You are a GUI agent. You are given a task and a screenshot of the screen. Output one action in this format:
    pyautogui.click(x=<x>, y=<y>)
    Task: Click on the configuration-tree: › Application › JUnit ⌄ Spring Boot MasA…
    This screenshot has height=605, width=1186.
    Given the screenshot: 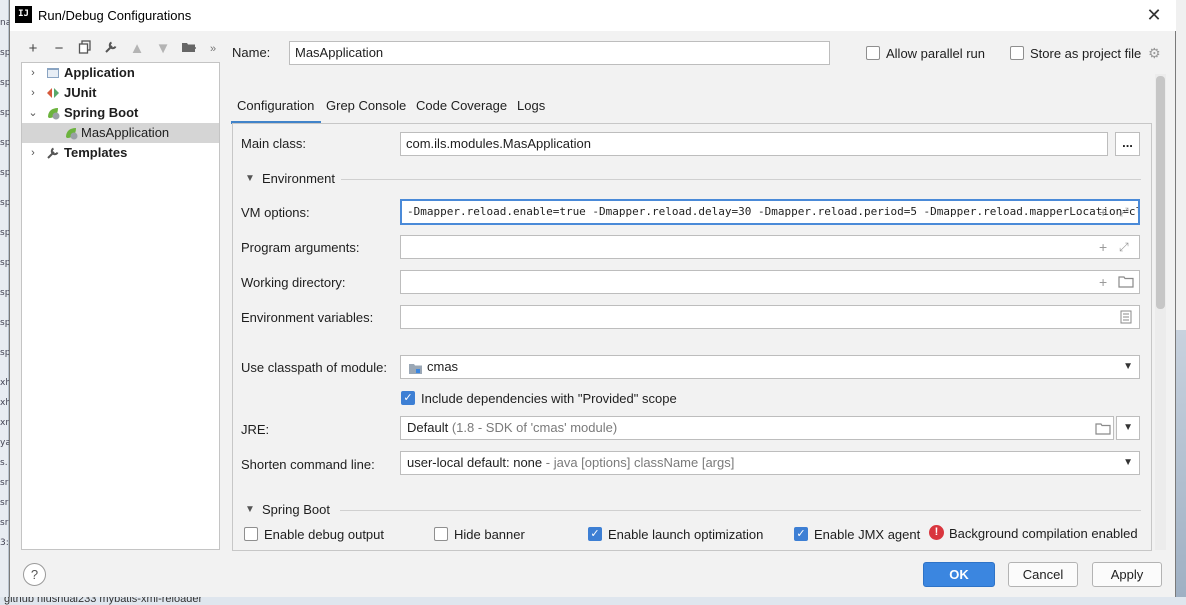 What is the action you would take?
    pyautogui.click(x=120, y=306)
    